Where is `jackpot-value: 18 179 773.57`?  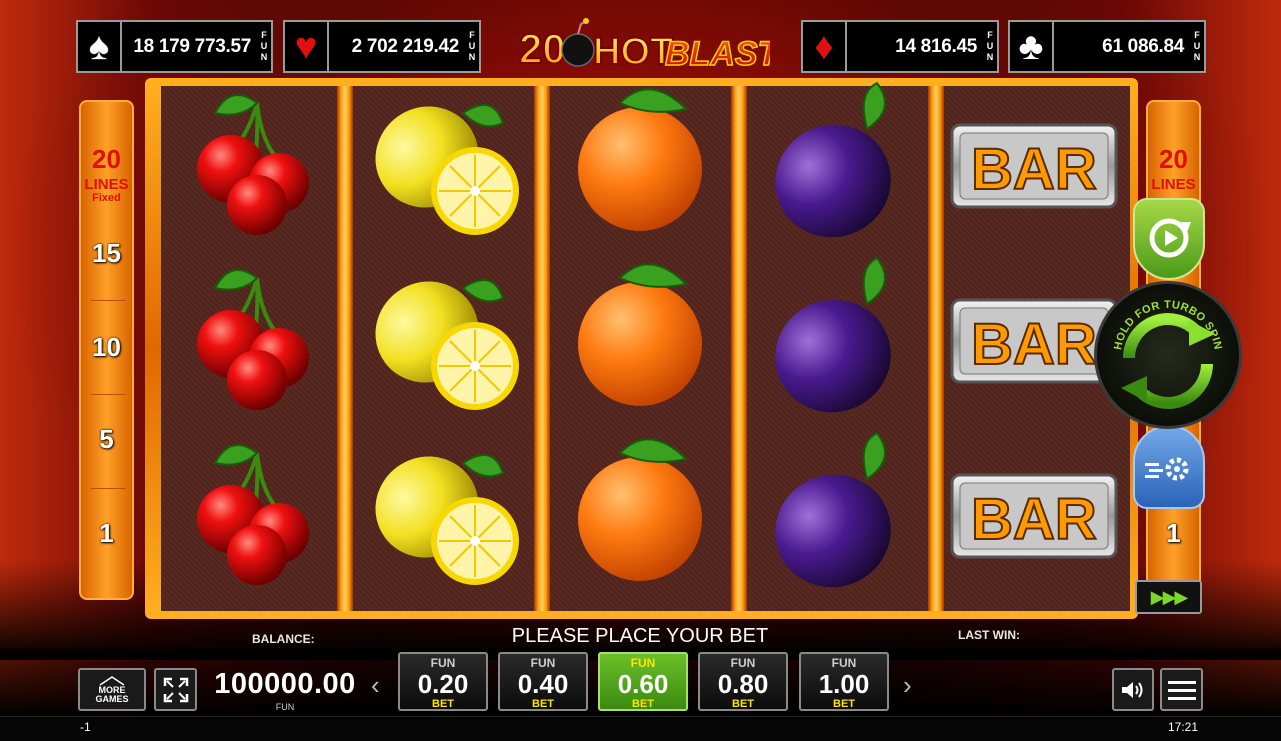 jackpot-value: 18 179 773.57 is located at coordinates (192, 46).